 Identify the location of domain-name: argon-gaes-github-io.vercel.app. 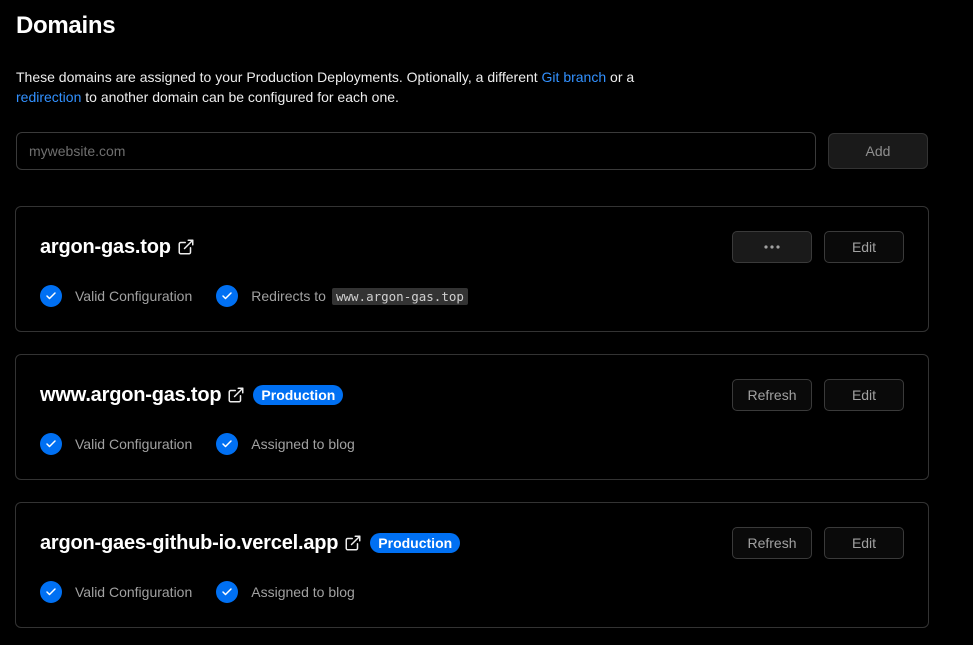
(189, 543).